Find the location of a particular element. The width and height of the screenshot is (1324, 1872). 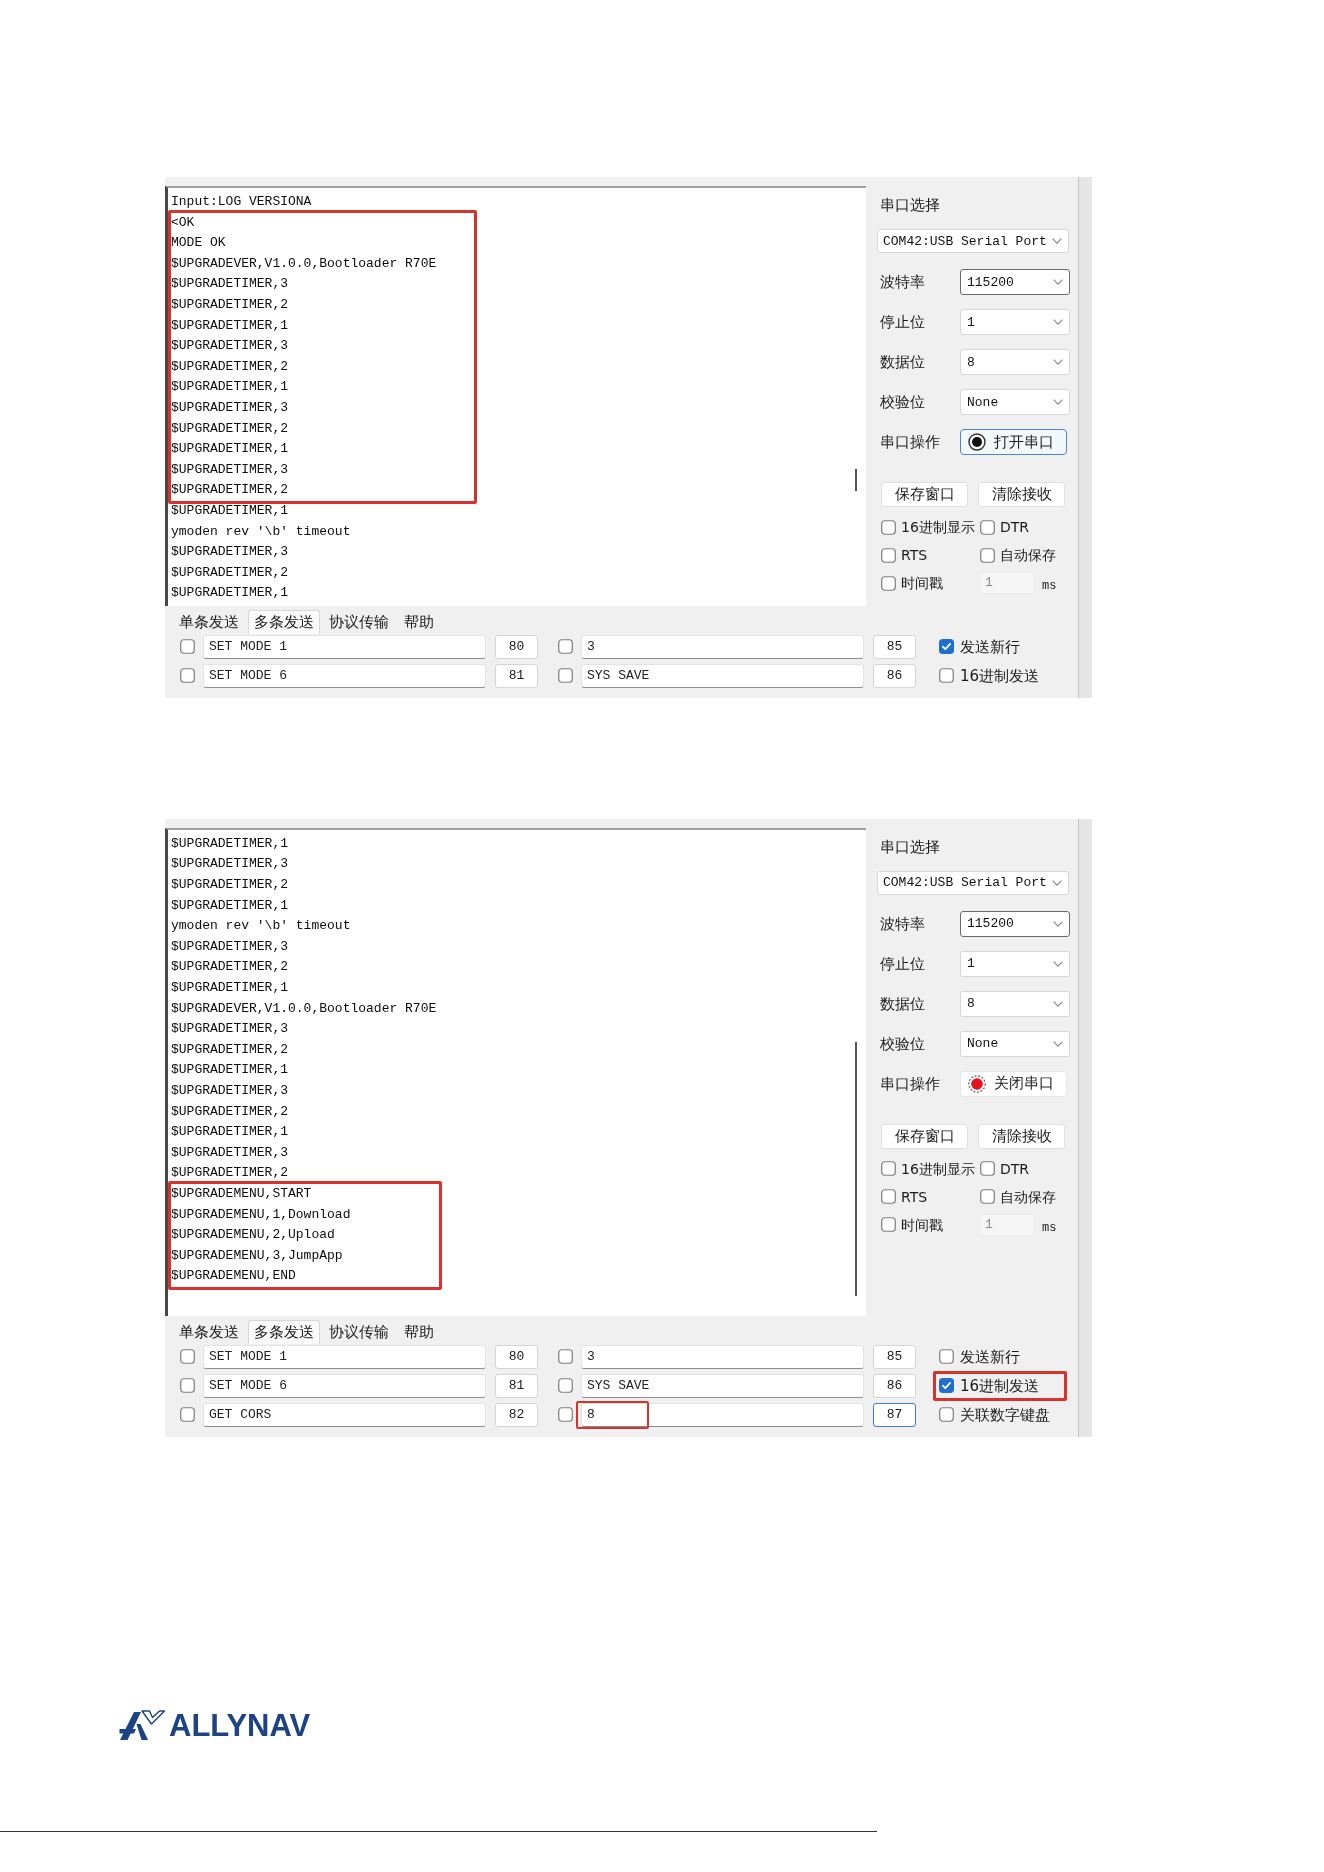

port-toggle-button: 打开串口 is located at coordinates (1013, 442).